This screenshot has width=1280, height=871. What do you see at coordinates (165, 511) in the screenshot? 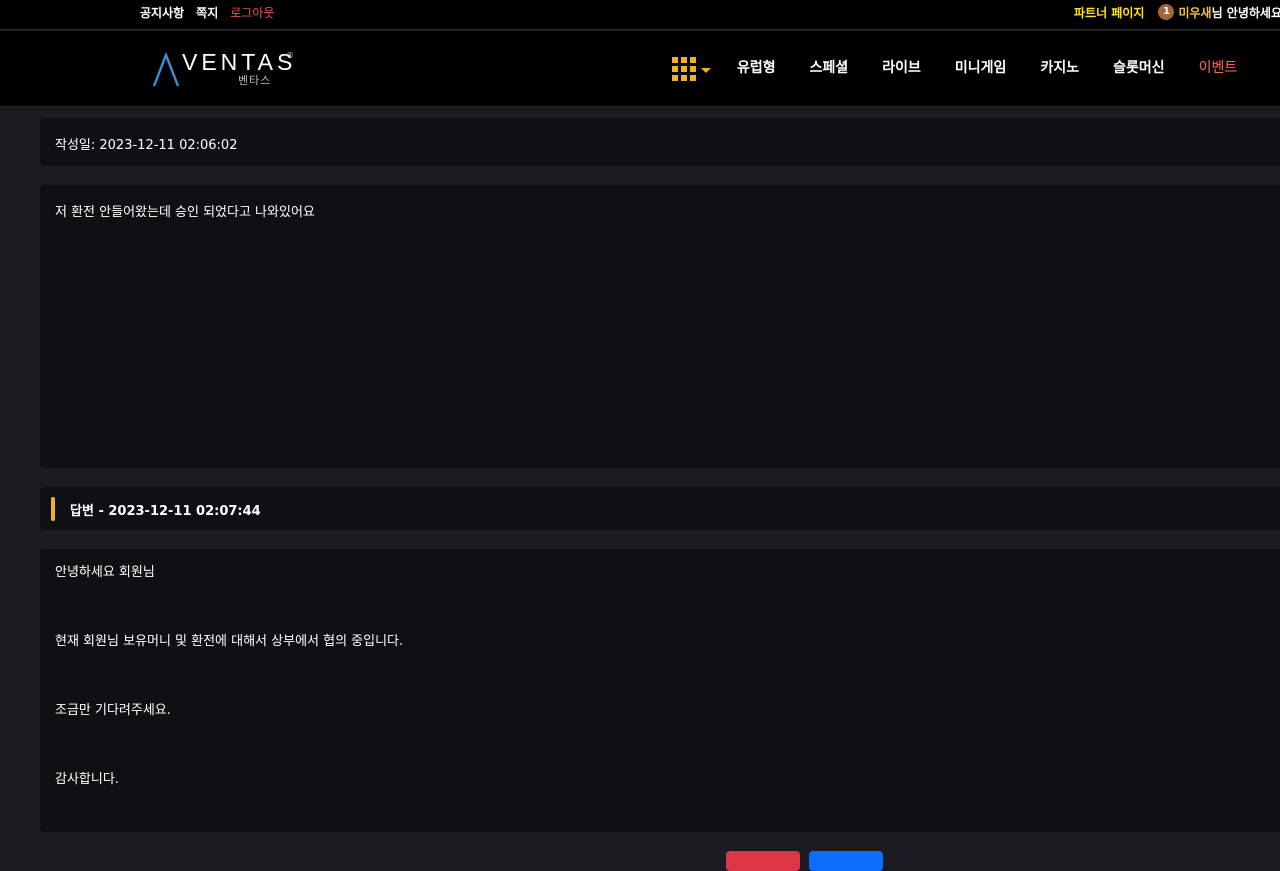
I see `answer-title: 답변 - 2023-12-11 02:07:44` at bounding box center [165, 511].